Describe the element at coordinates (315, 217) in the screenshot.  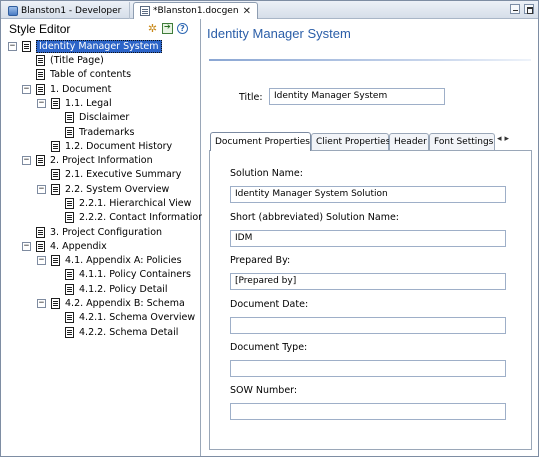
I see `short-name-label: Short (abbreviated) Solution Name:` at that location.